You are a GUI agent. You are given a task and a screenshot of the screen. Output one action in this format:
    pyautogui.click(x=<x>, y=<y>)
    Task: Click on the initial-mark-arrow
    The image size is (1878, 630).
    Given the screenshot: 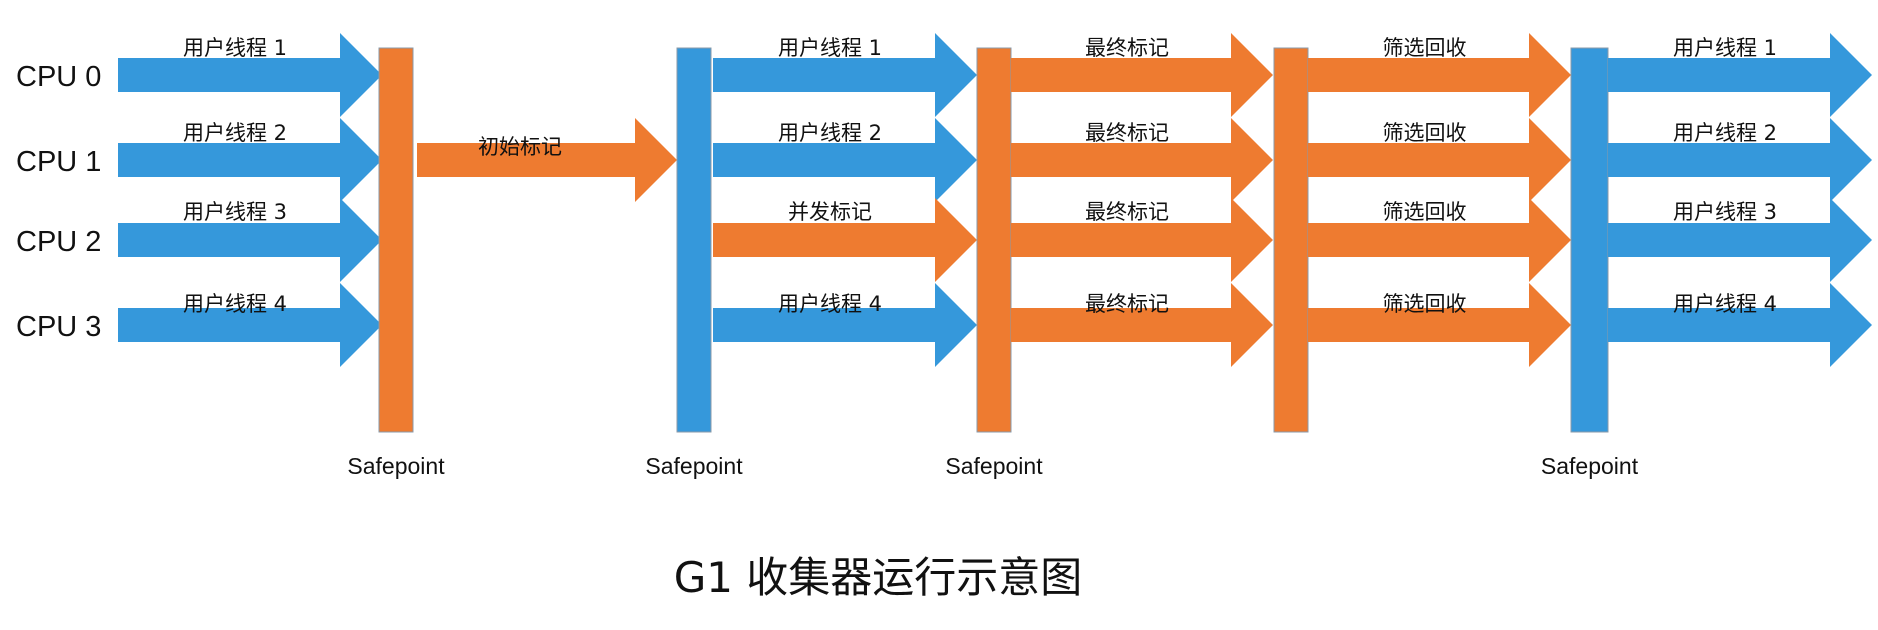 What is the action you would take?
    pyautogui.click(x=547, y=160)
    